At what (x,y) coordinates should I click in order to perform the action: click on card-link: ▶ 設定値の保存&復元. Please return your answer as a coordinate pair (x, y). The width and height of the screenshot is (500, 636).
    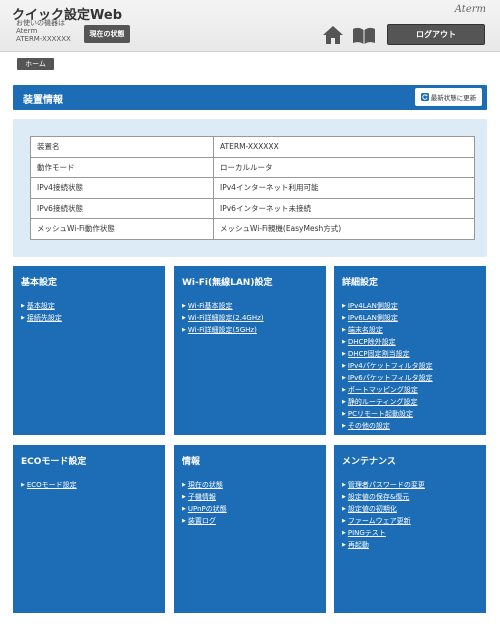
    Looking at the image, I should click on (383, 497).